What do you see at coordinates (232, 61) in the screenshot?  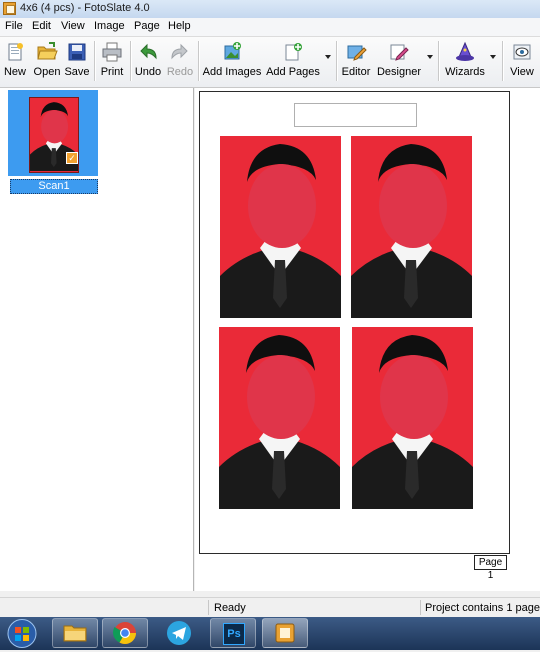 I see `add-images-button: Add Images` at bounding box center [232, 61].